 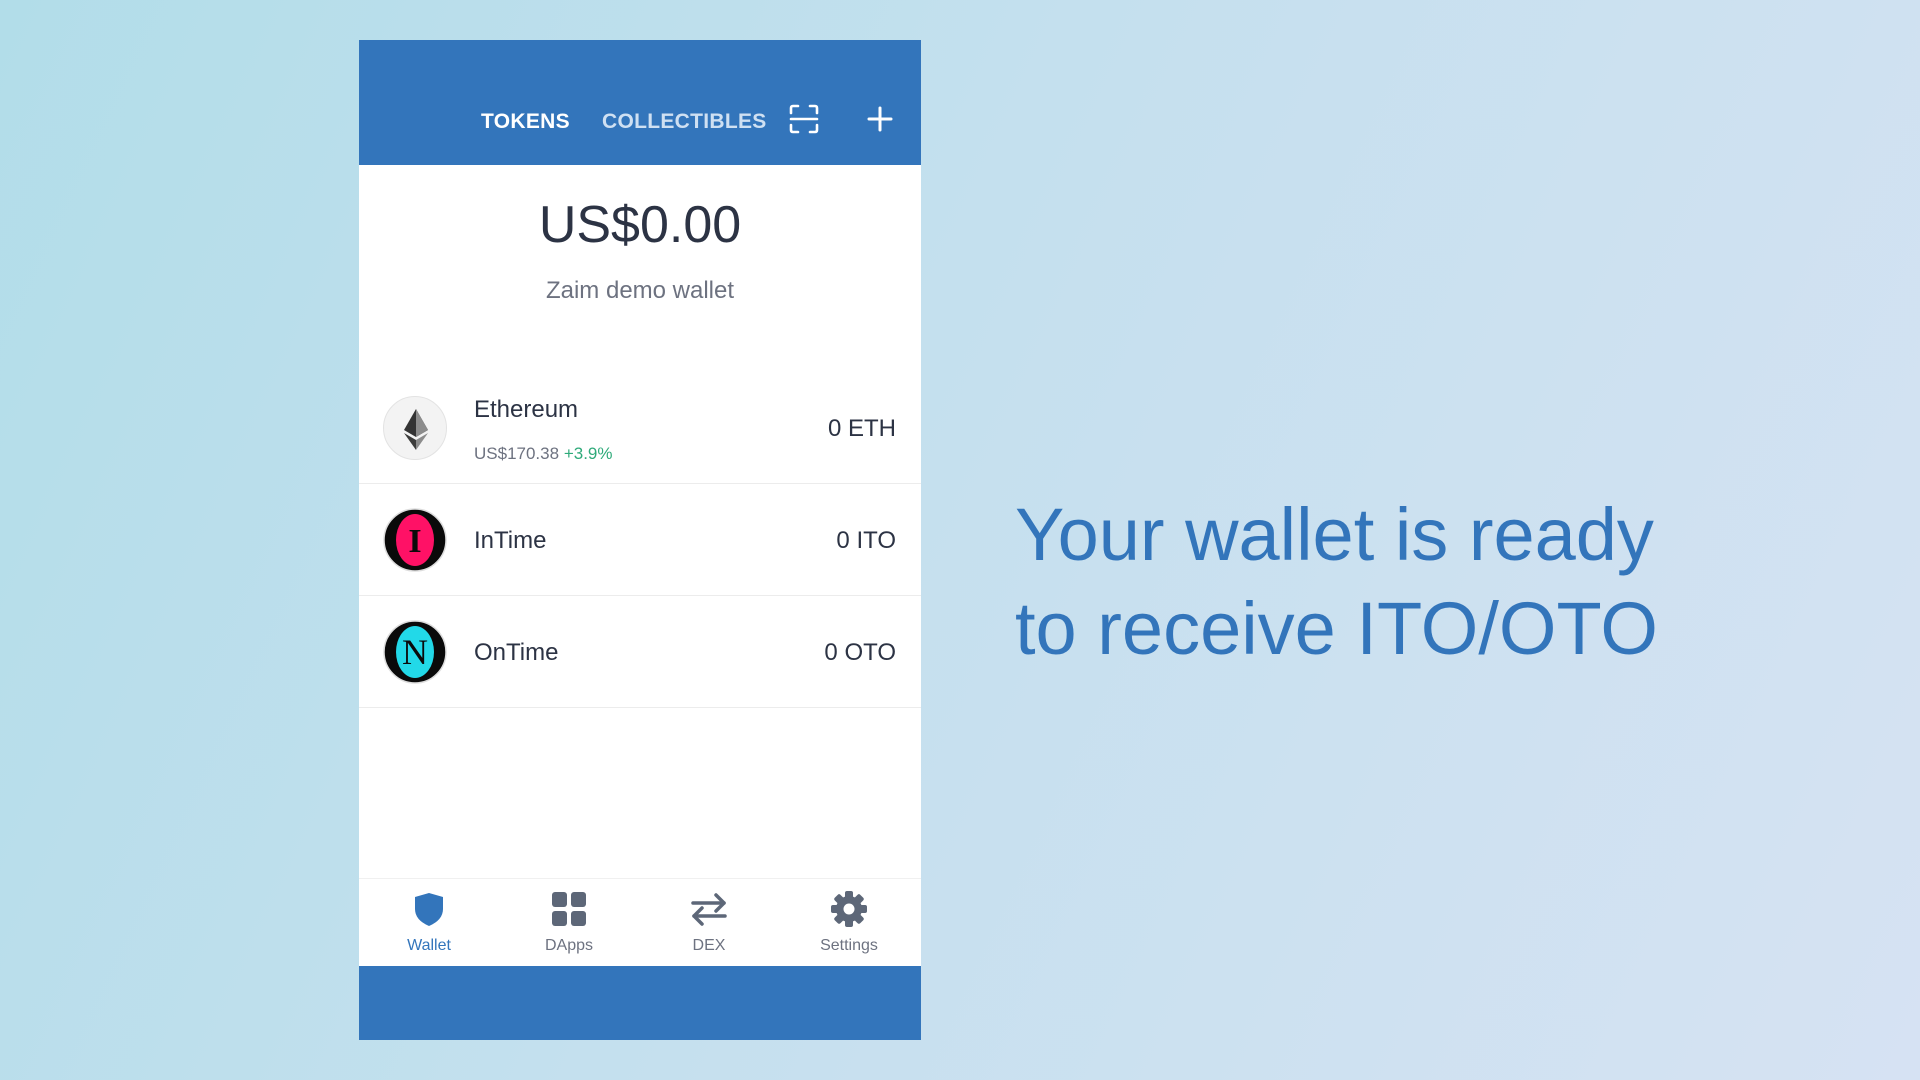 I want to click on token-name: InTime, so click(x=510, y=540).